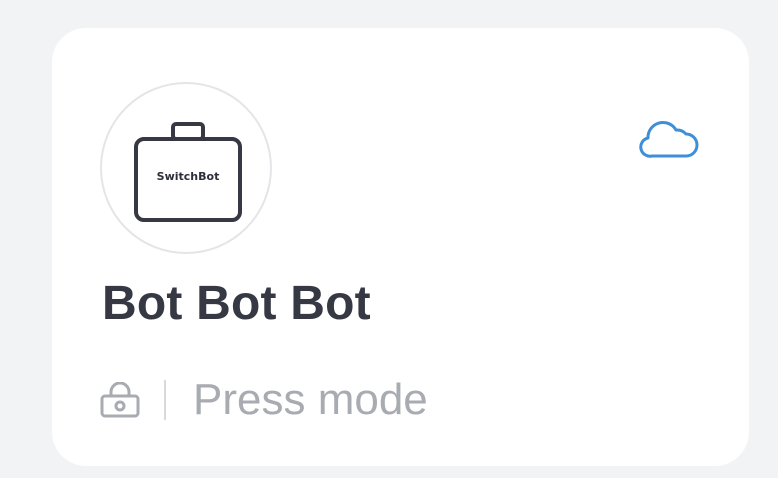 Image resolution: width=778 pixels, height=478 pixels. Describe the element at coordinates (120, 400) in the screenshot. I see `lock-icon` at that location.